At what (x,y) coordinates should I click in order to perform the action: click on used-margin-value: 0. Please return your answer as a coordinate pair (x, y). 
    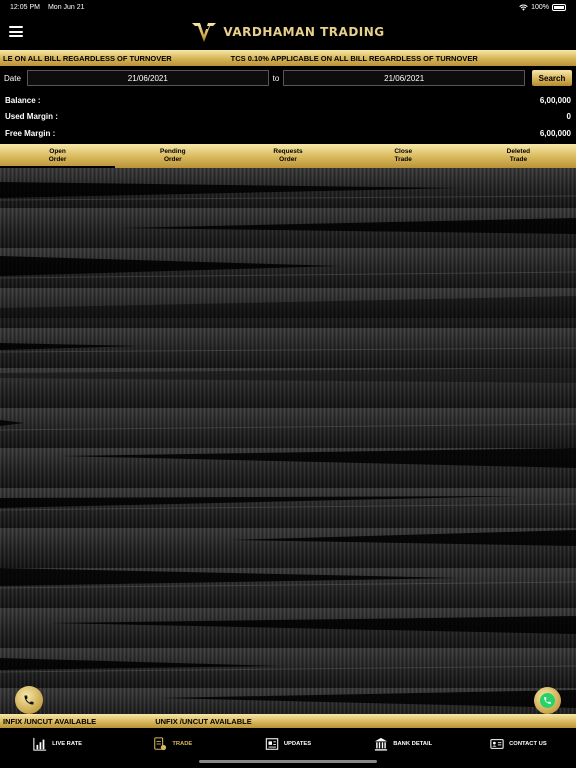
    Looking at the image, I should click on (568, 117).